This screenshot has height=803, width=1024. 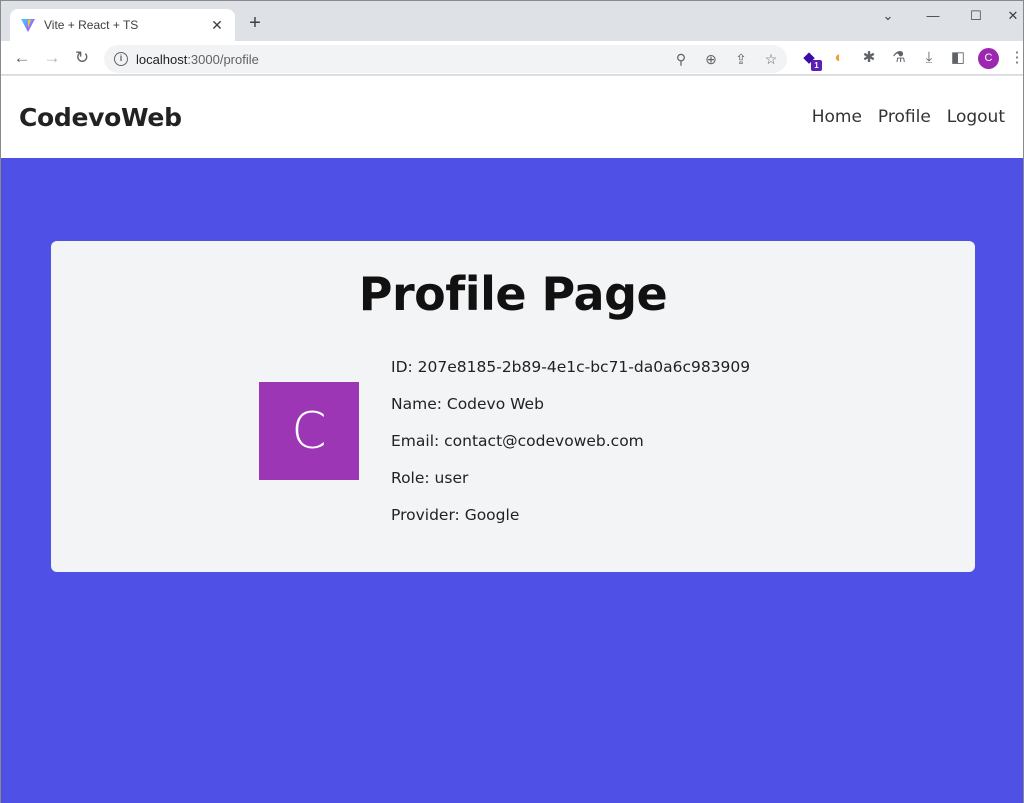 I want to click on vite-favicon-icon, so click(x=28, y=25).